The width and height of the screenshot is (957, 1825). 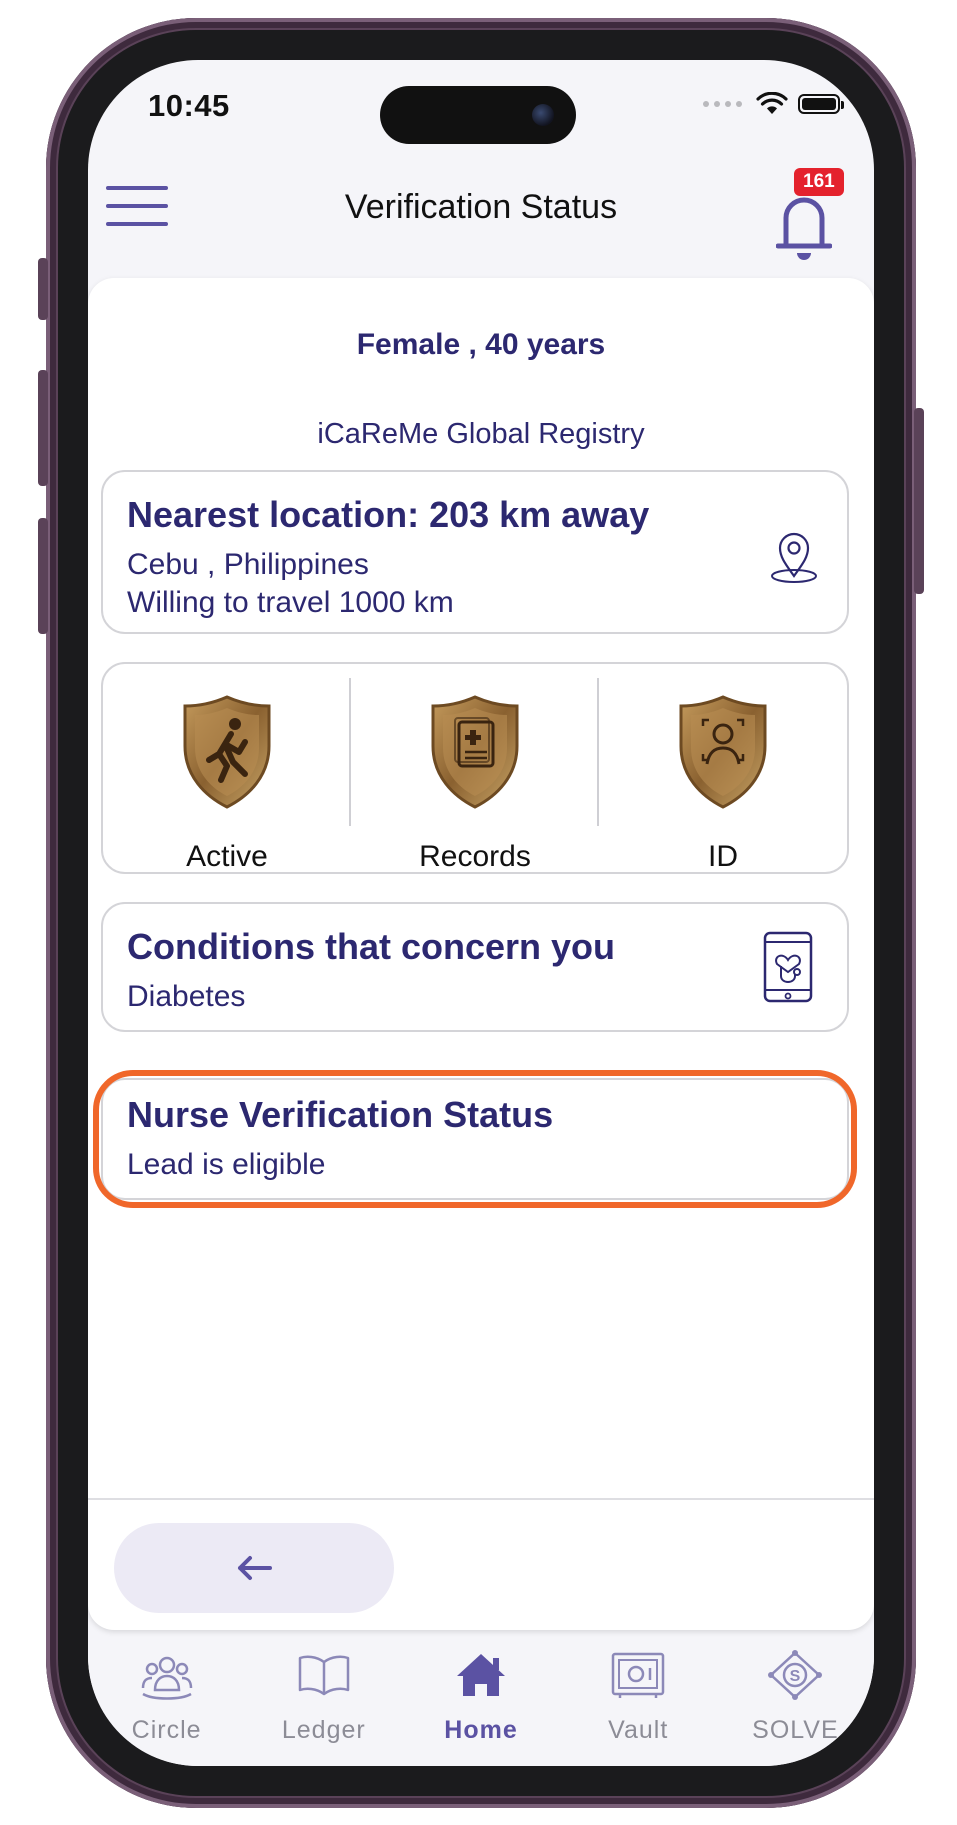 I want to click on home-icon, so click(x=481, y=1675).